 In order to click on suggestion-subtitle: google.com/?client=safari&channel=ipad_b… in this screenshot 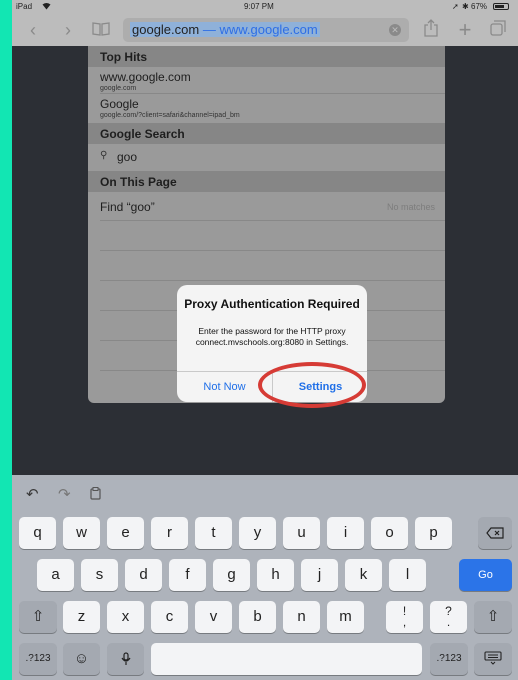, I will do `click(170, 115)`.